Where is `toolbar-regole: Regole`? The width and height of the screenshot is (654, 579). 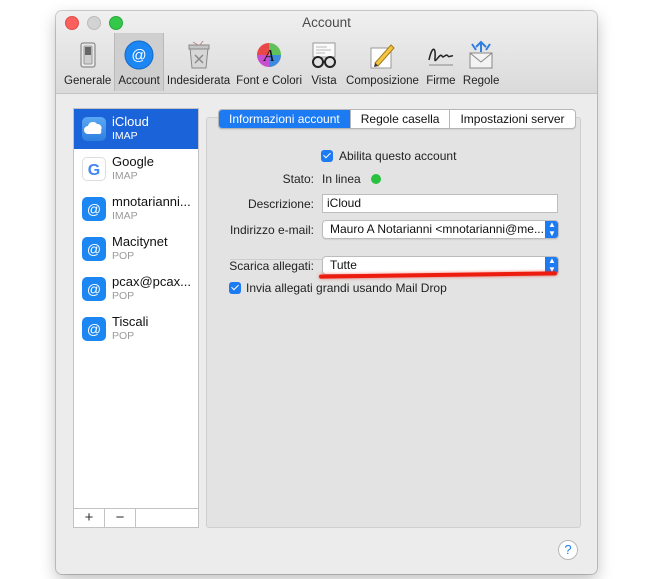 toolbar-regole: Regole is located at coordinates (481, 62).